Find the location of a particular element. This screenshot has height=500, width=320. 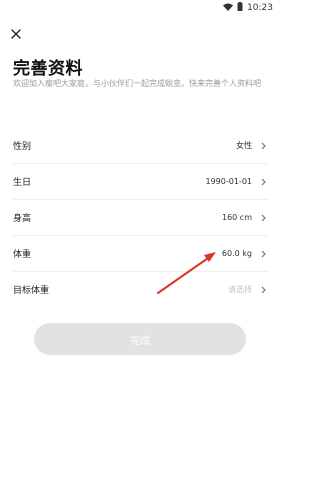

form-row-value: 女性 is located at coordinates (244, 145).